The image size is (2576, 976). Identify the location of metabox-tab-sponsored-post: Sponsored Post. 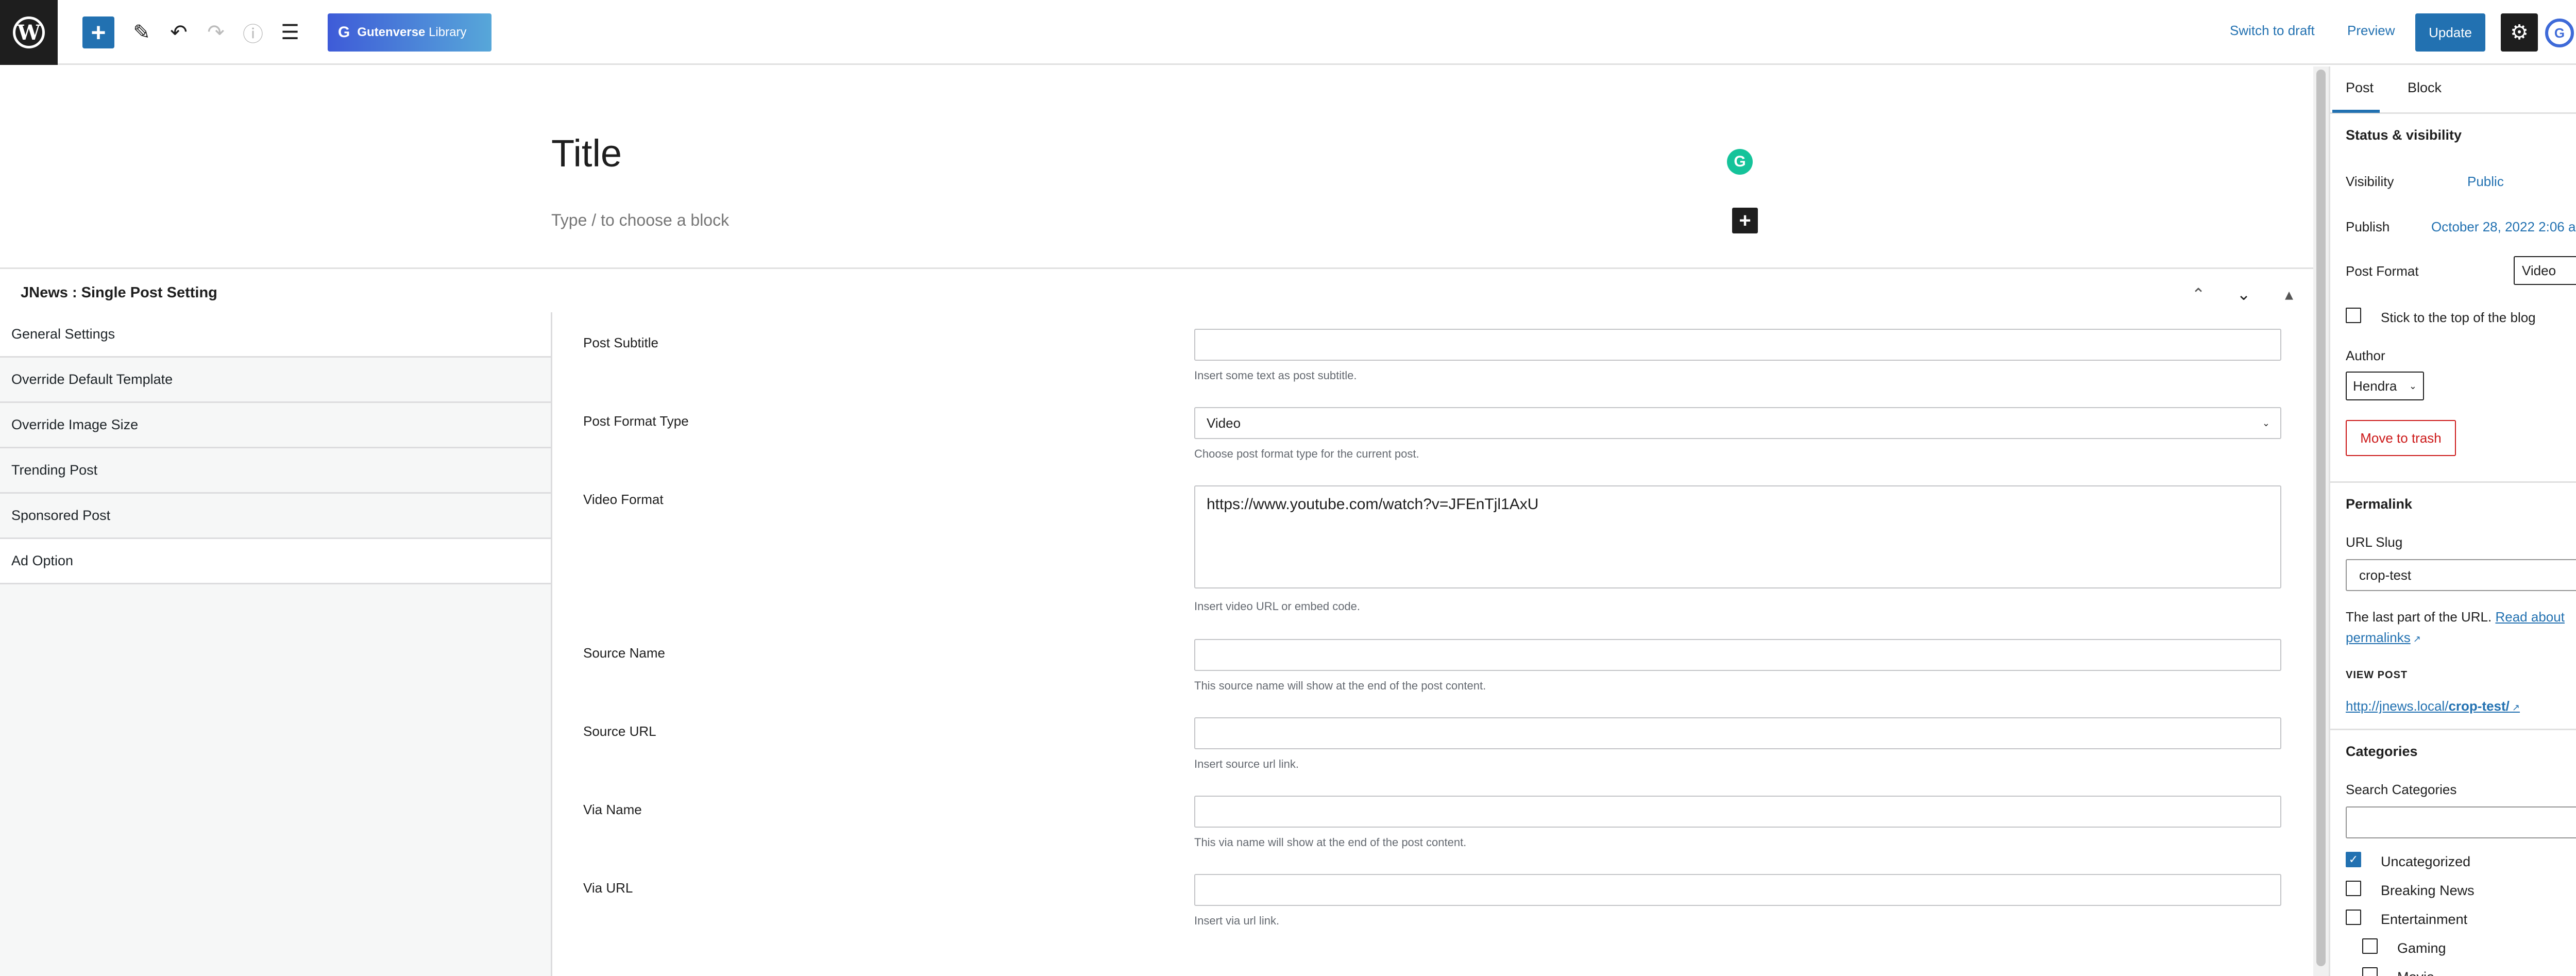
(275, 516).